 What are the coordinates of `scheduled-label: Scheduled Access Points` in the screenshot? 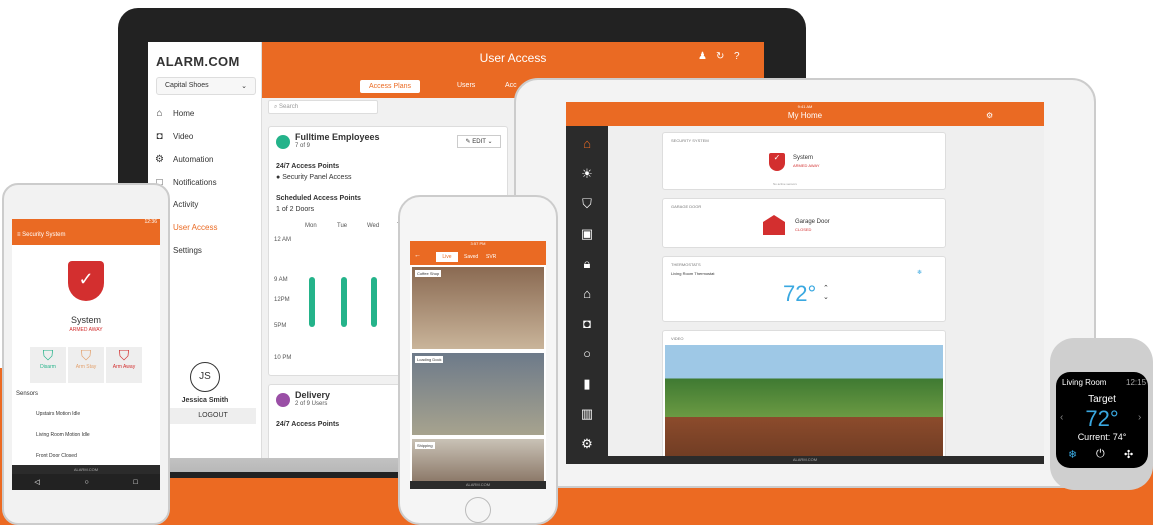 It's located at (318, 198).